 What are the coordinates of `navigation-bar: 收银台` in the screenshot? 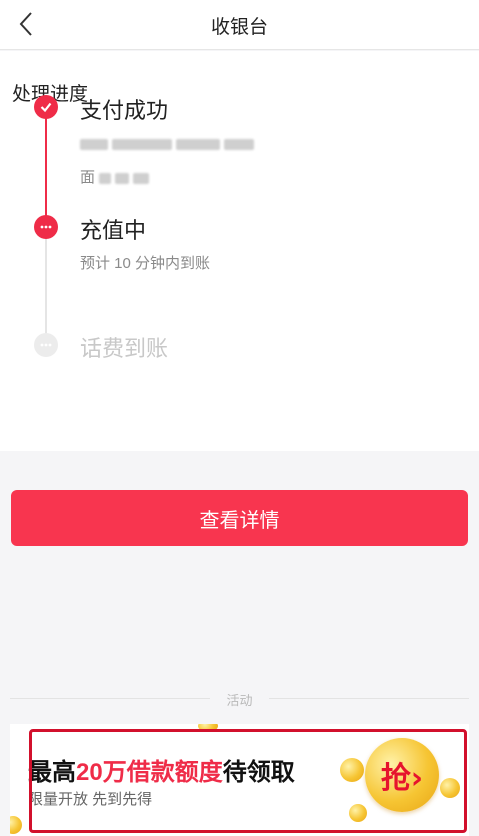 It's located at (239, 25).